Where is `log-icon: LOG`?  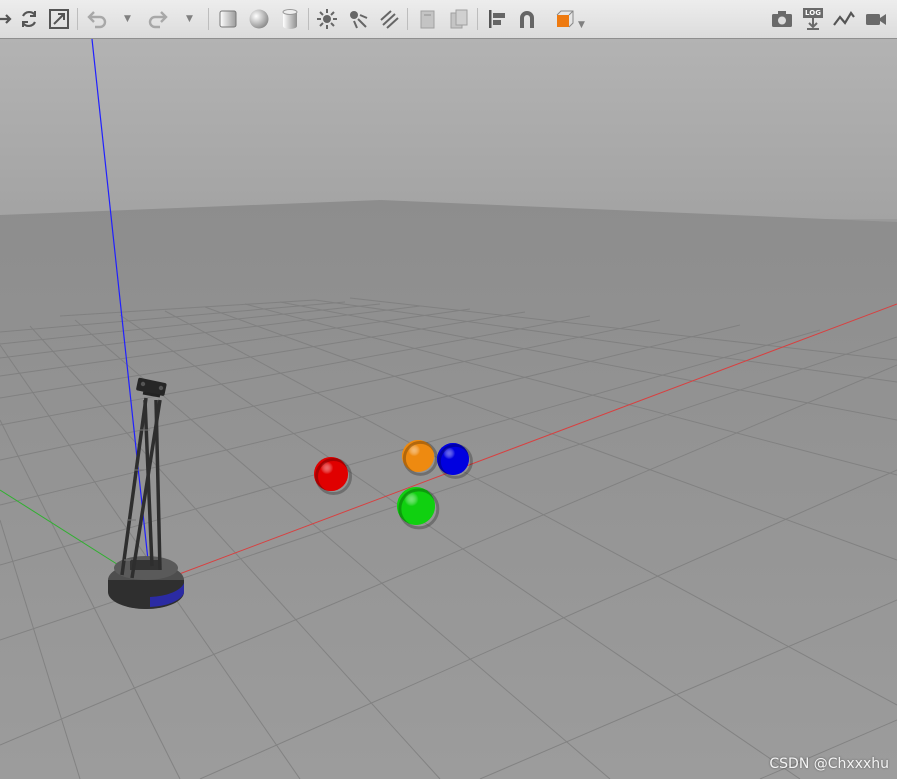 log-icon: LOG is located at coordinates (813, 19).